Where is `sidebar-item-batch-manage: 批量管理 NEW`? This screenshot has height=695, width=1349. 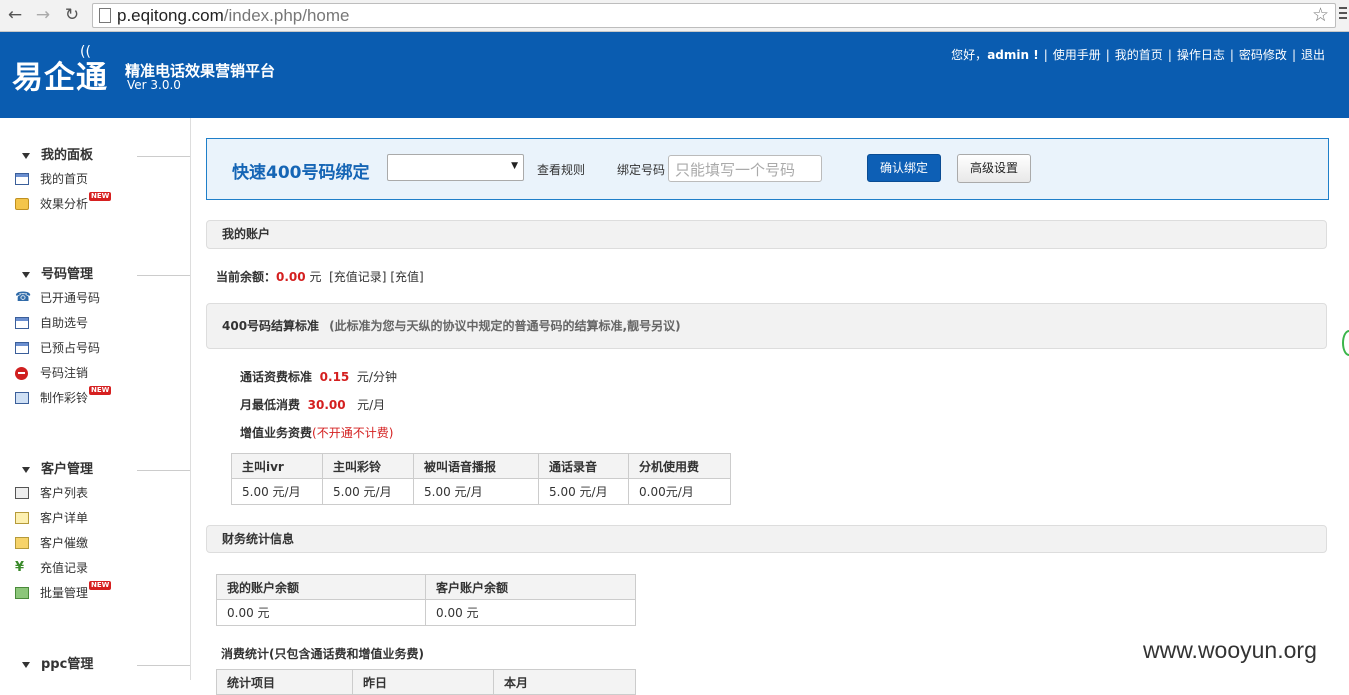 sidebar-item-batch-manage: 批量管理 NEW is located at coordinates (95, 593).